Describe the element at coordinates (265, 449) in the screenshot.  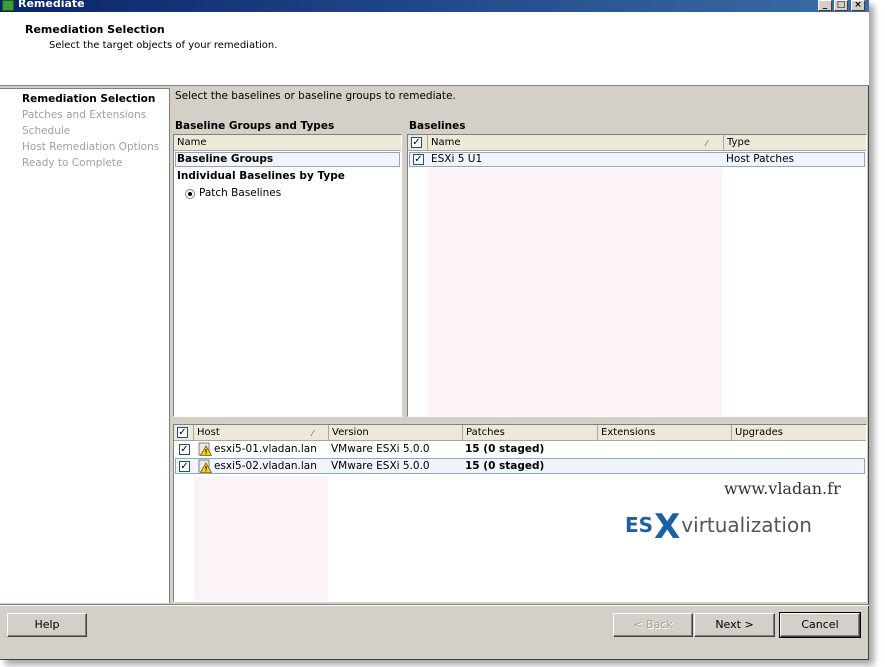
I see `host-1-name: esxi5-01.vladan.lan` at that location.